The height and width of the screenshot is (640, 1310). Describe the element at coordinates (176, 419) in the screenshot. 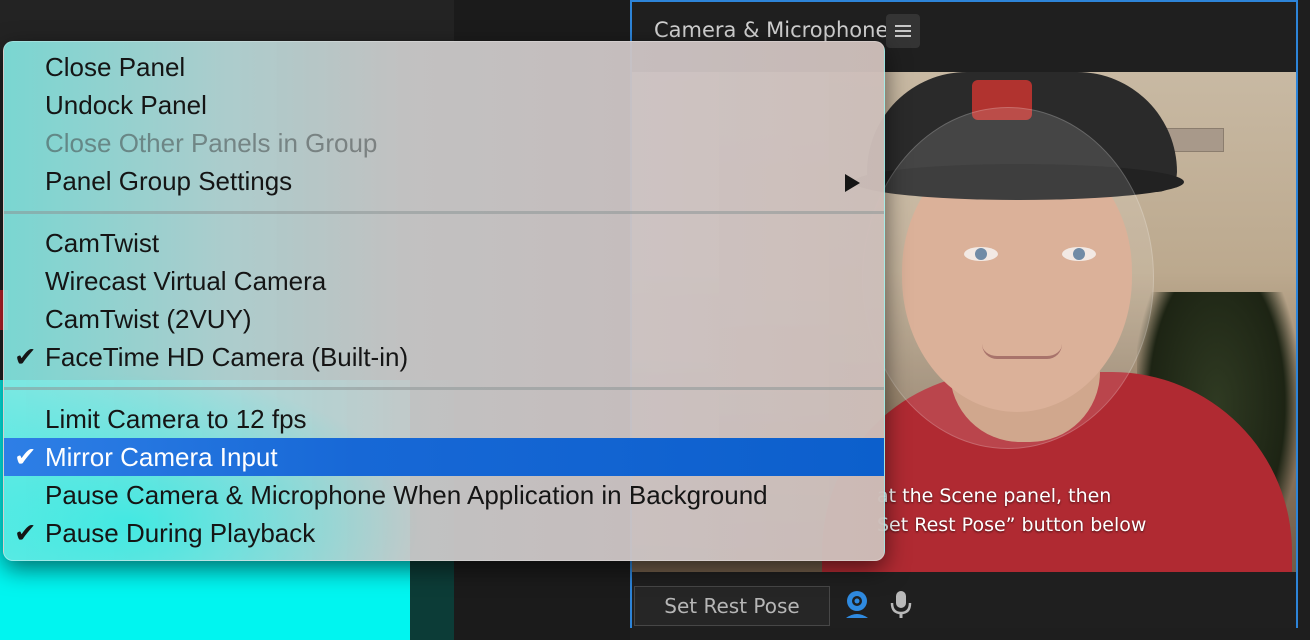

I see `menu-item-label: Limit Camera to 12 fps` at that location.